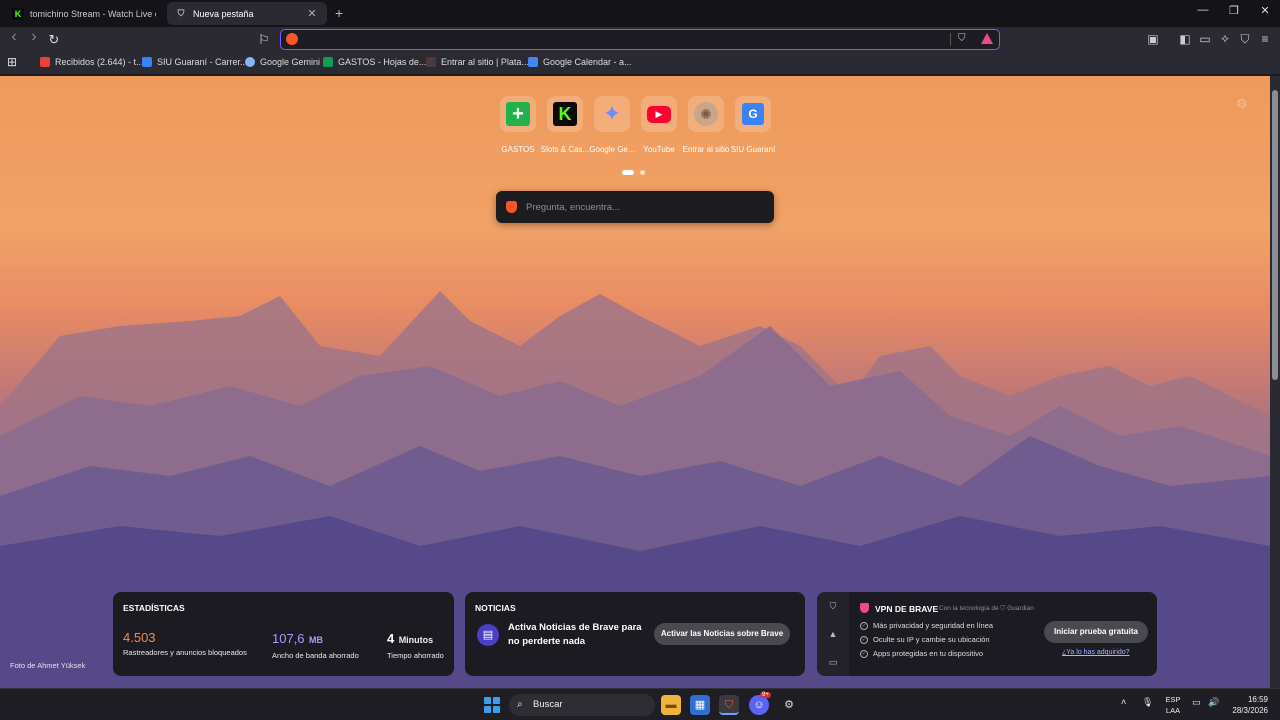 The height and width of the screenshot is (720, 1280). Describe the element at coordinates (1173, 710) in the screenshot. I see `keyboard-layout: LAA` at that location.